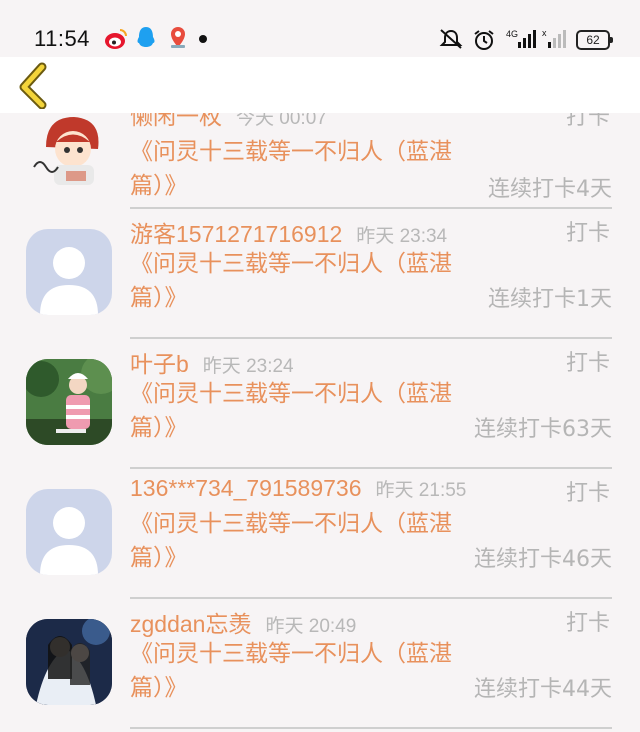  I want to click on checkin-time: 昨天 23:24, so click(248, 366).